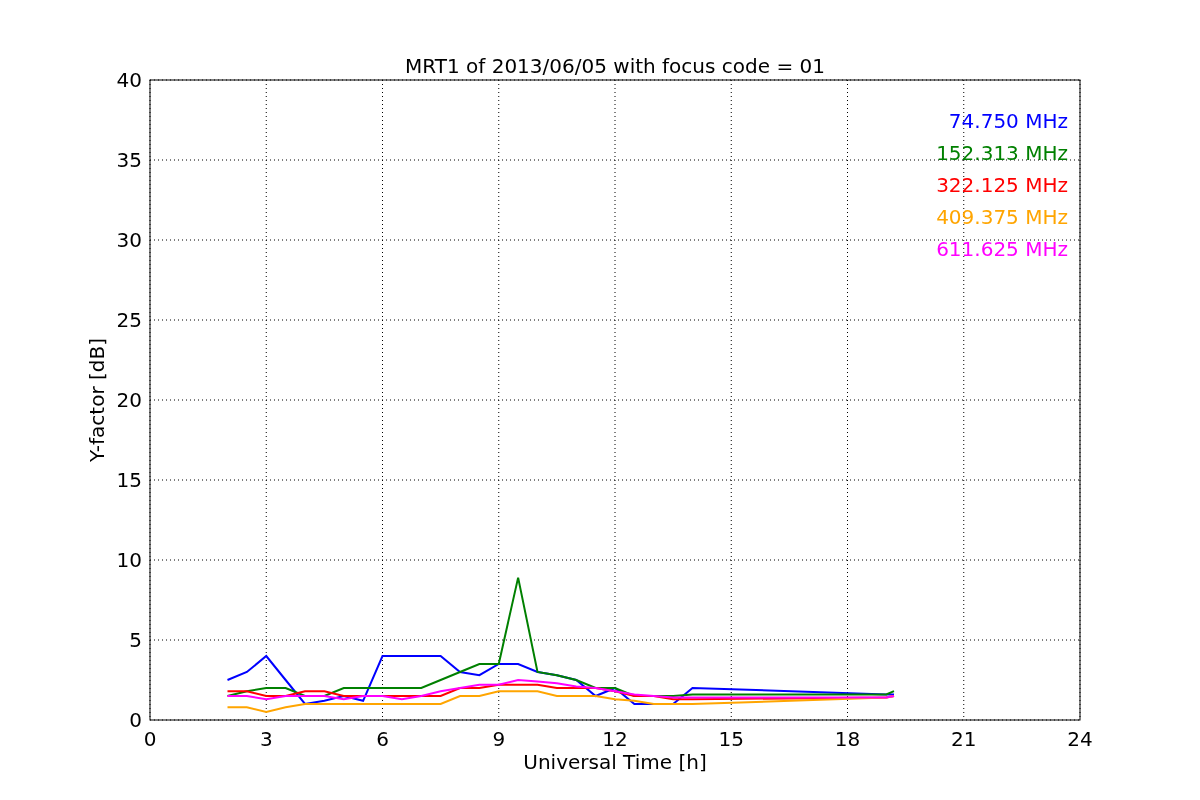  I want to click on chart-title: MRT1 of 2013/06/05 with focus code = 01, so click(615, 66).